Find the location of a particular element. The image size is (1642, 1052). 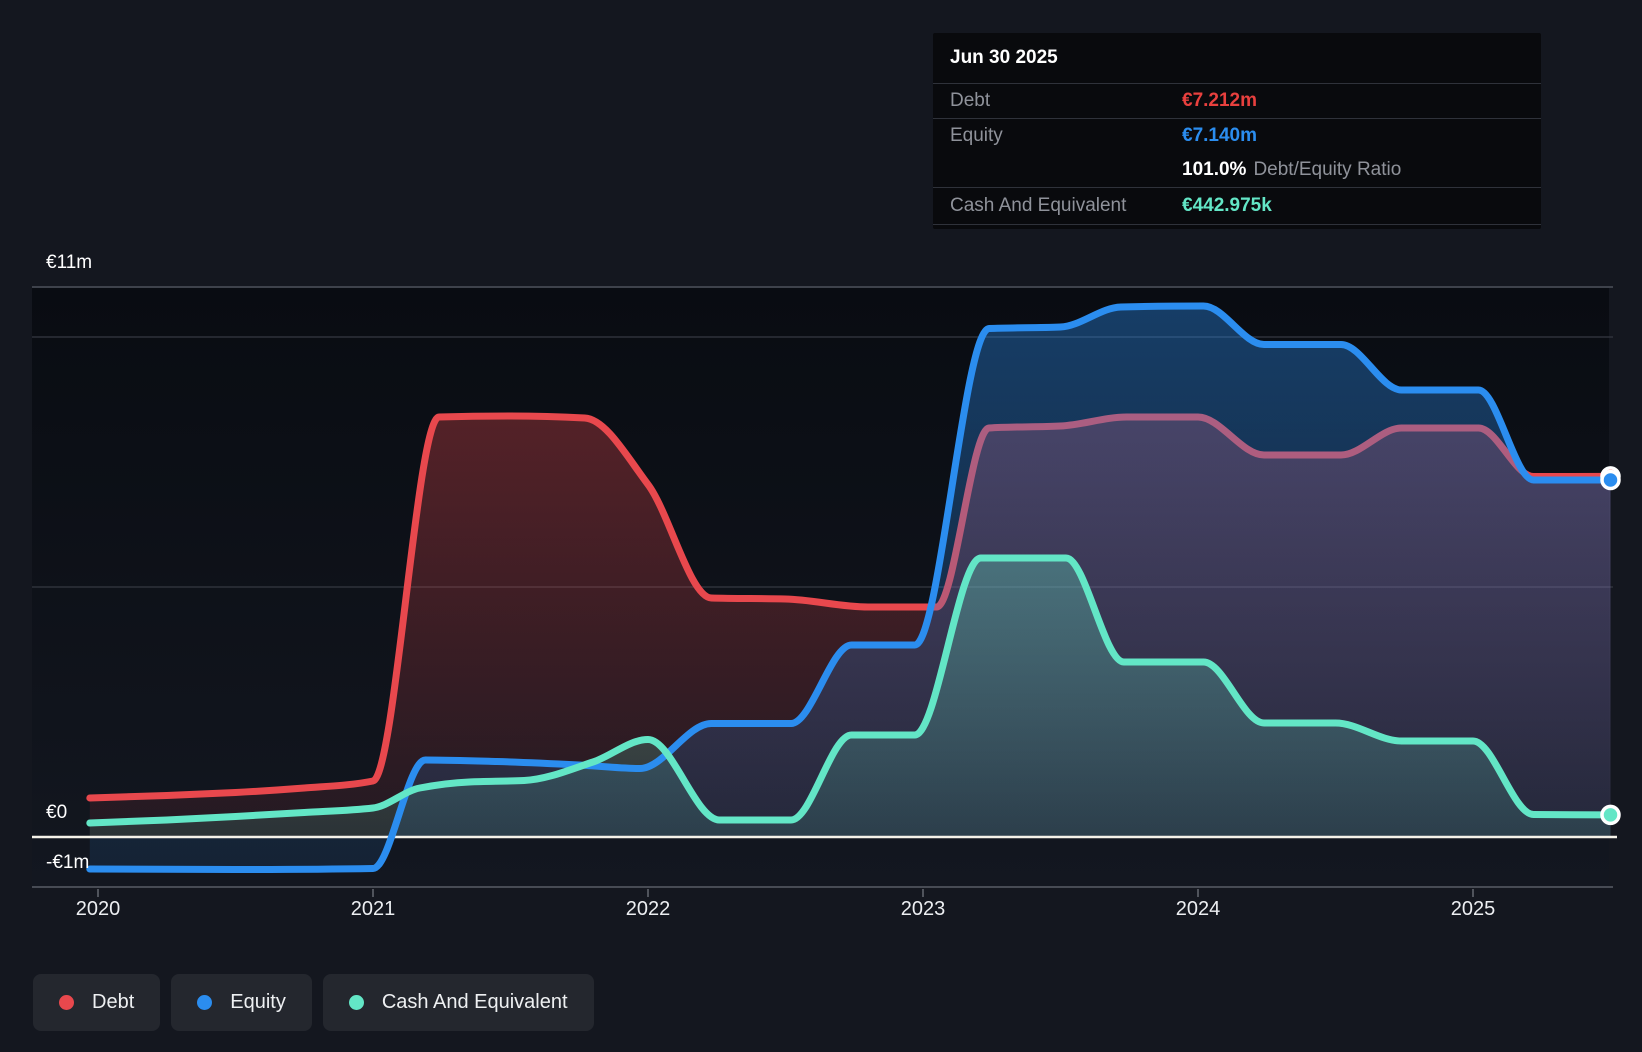

tooltip-row-equity: Equity €7.140m is located at coordinates (1237, 136).